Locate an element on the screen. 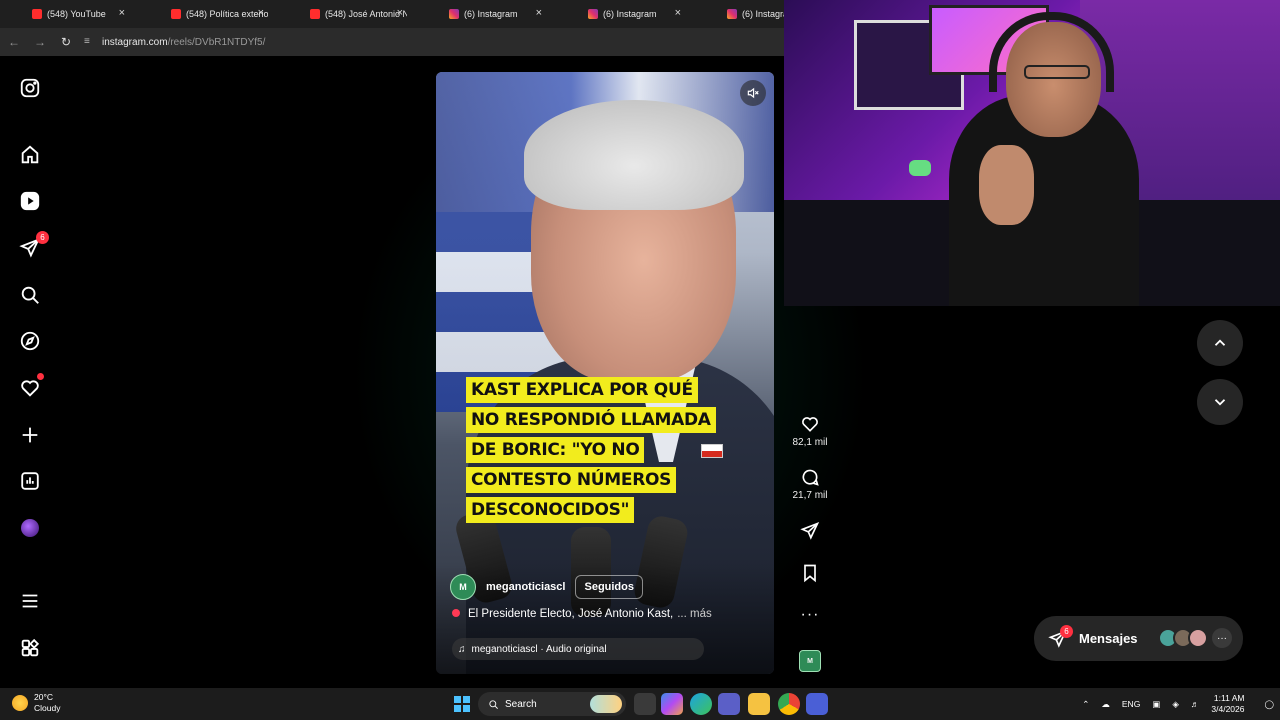  browser-tab: (548) YouTube × is located at coordinates (69, 14).